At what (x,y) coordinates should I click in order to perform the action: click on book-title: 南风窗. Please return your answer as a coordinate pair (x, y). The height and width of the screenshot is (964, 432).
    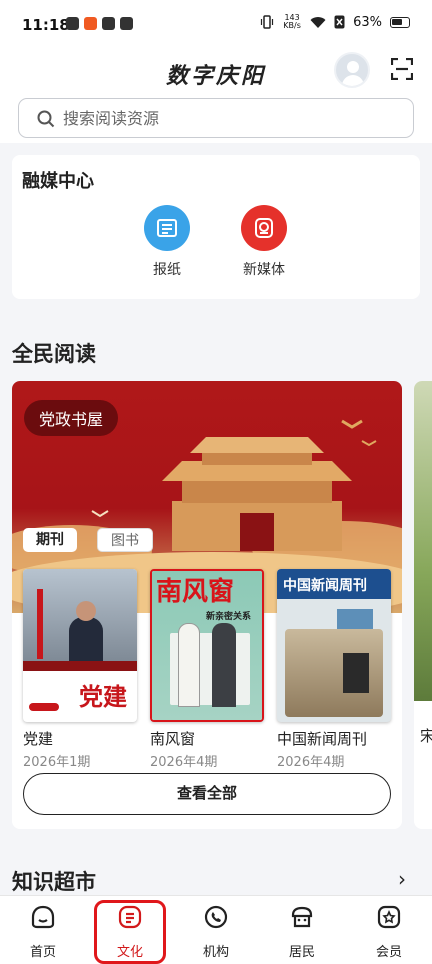
    Looking at the image, I should click on (173, 739).